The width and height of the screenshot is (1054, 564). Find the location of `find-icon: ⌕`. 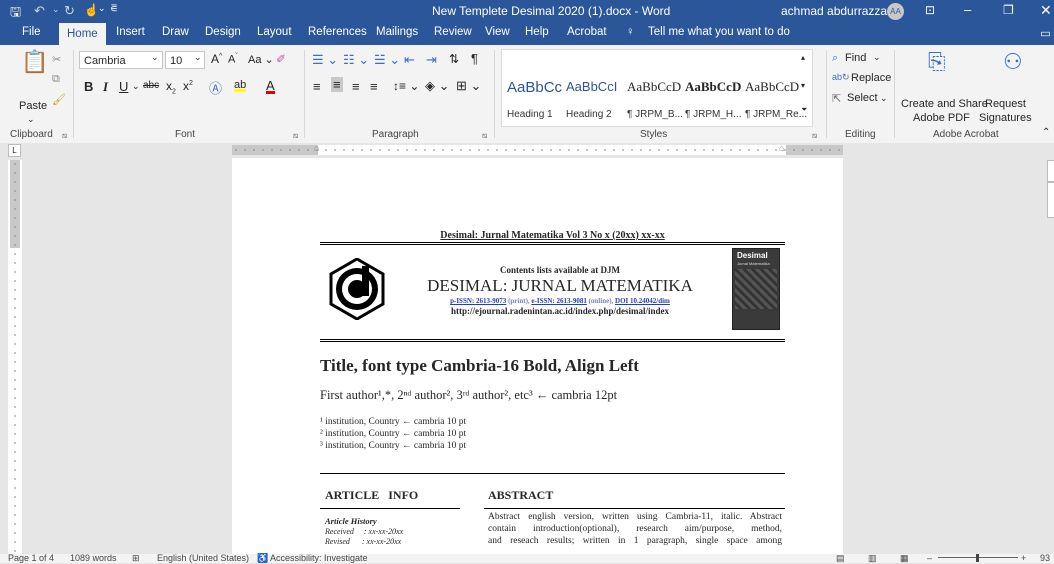

find-icon: ⌕ is located at coordinates (835, 58).